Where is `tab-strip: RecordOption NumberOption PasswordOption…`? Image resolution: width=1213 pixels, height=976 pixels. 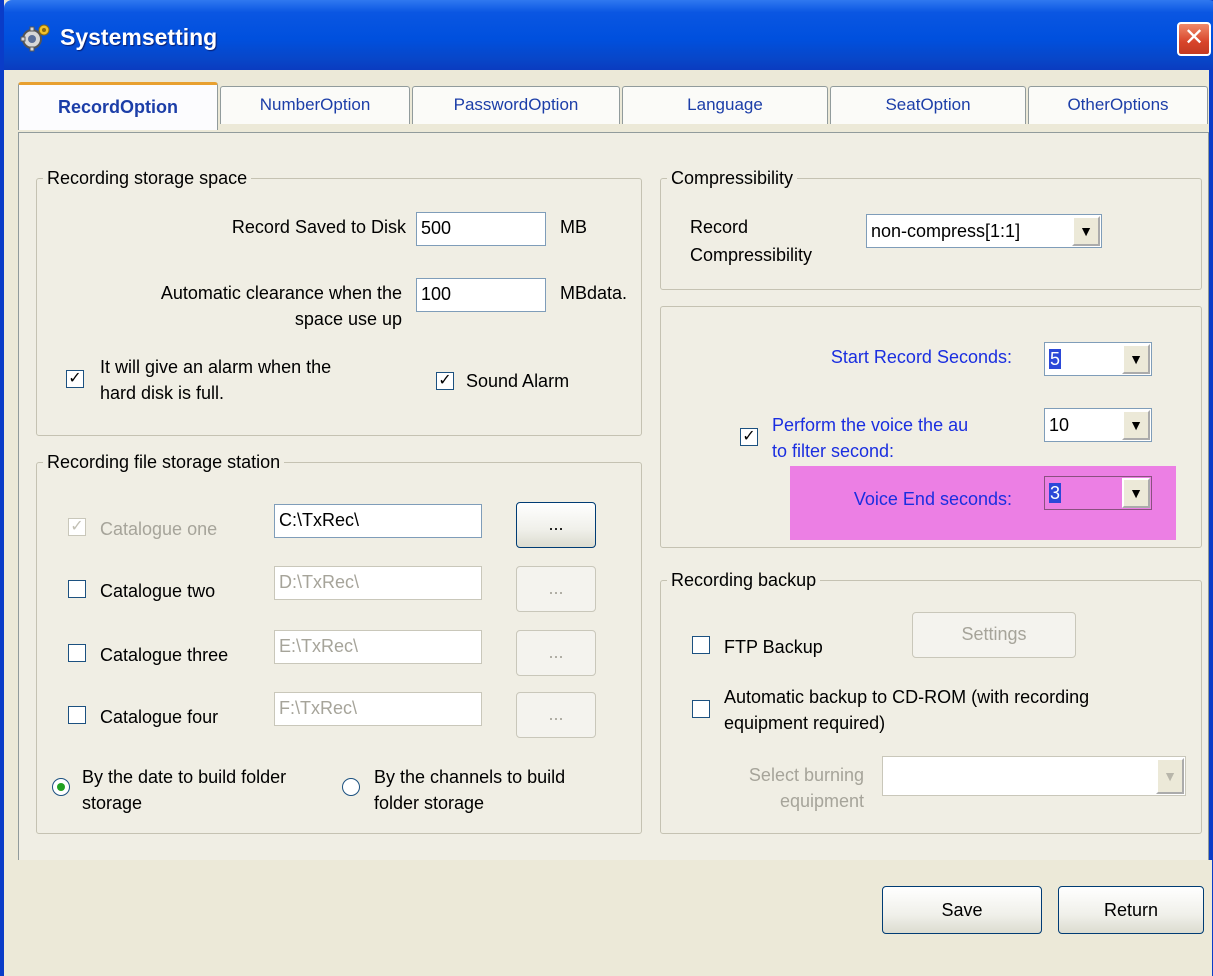
tab-strip: RecordOption NumberOption PasswordOption… is located at coordinates (613, 108).